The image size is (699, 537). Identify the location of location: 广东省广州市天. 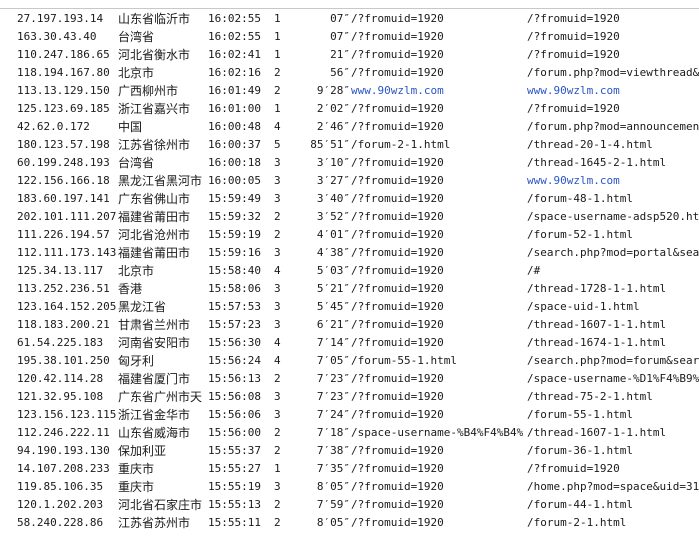
(160, 397).